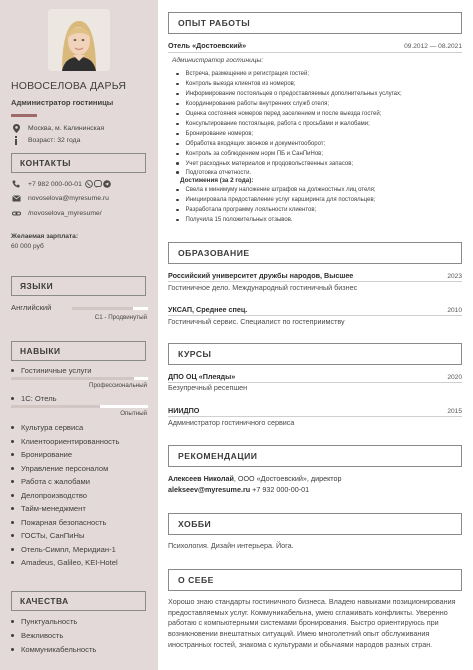 The image size is (473, 670). I want to click on company-name: Отель «Достоевский», so click(207, 45).